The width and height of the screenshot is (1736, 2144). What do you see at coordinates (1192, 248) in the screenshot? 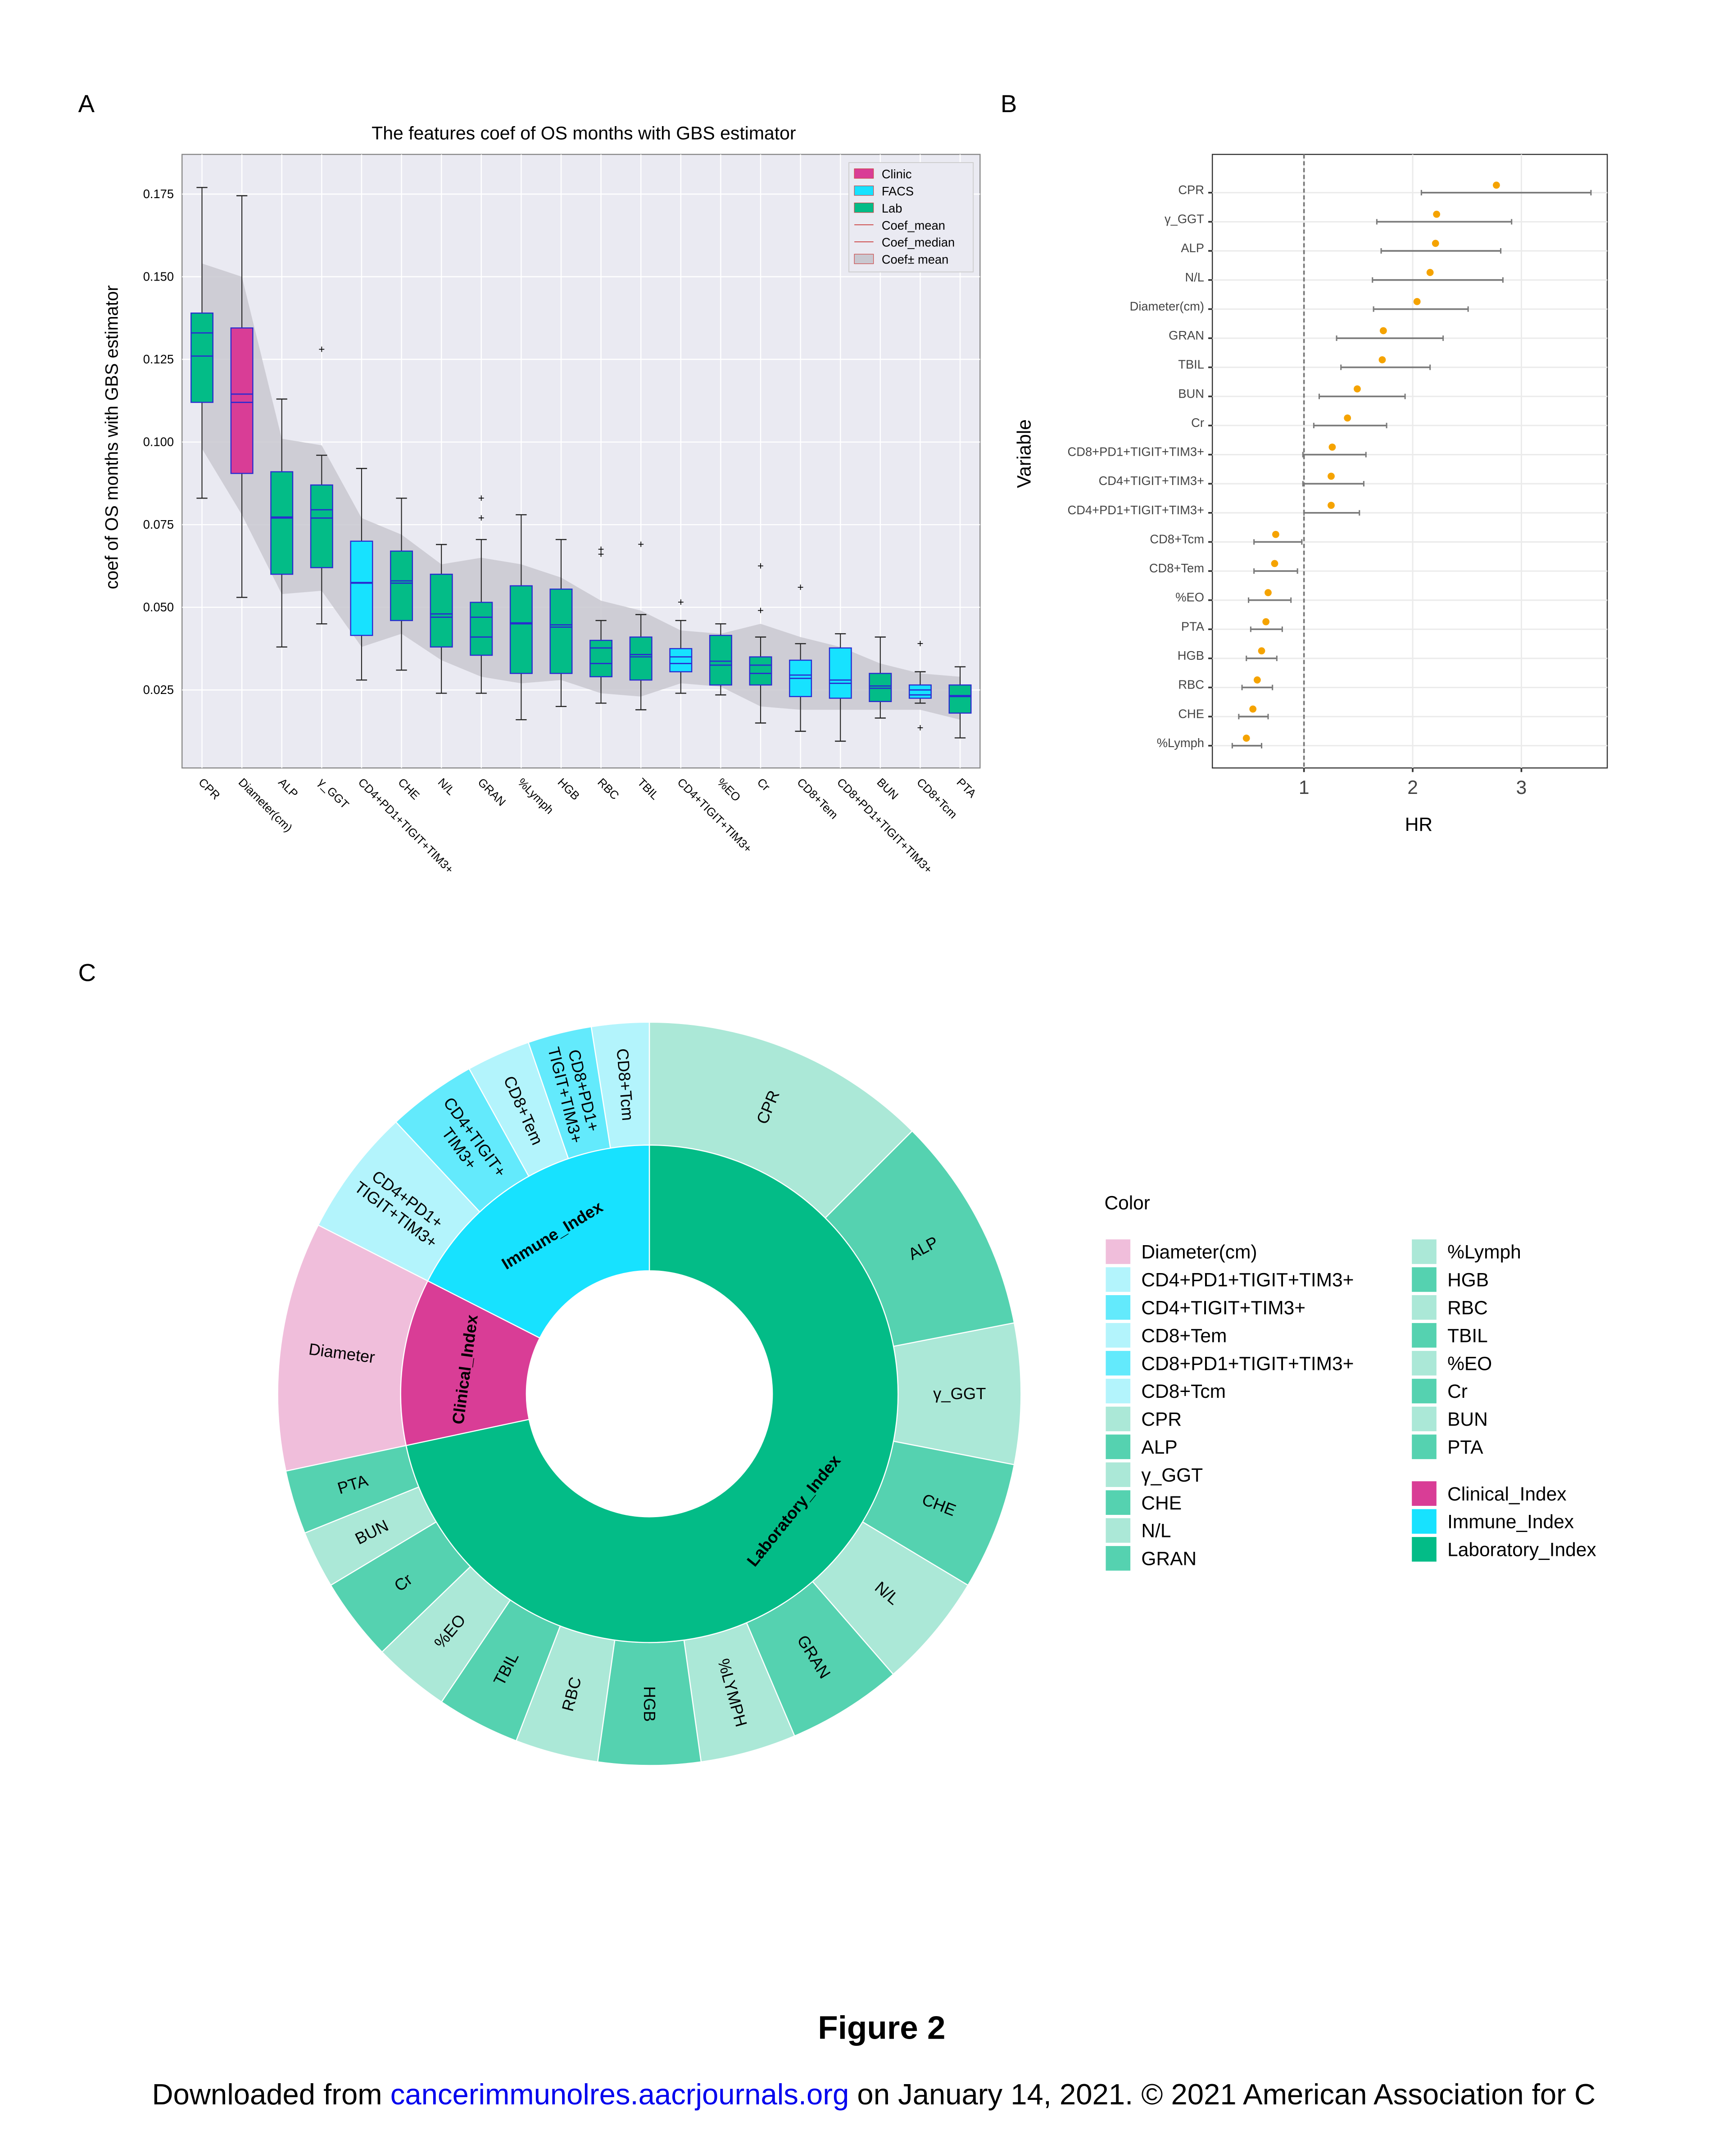
I see `y-tick-label: ALP` at bounding box center [1192, 248].